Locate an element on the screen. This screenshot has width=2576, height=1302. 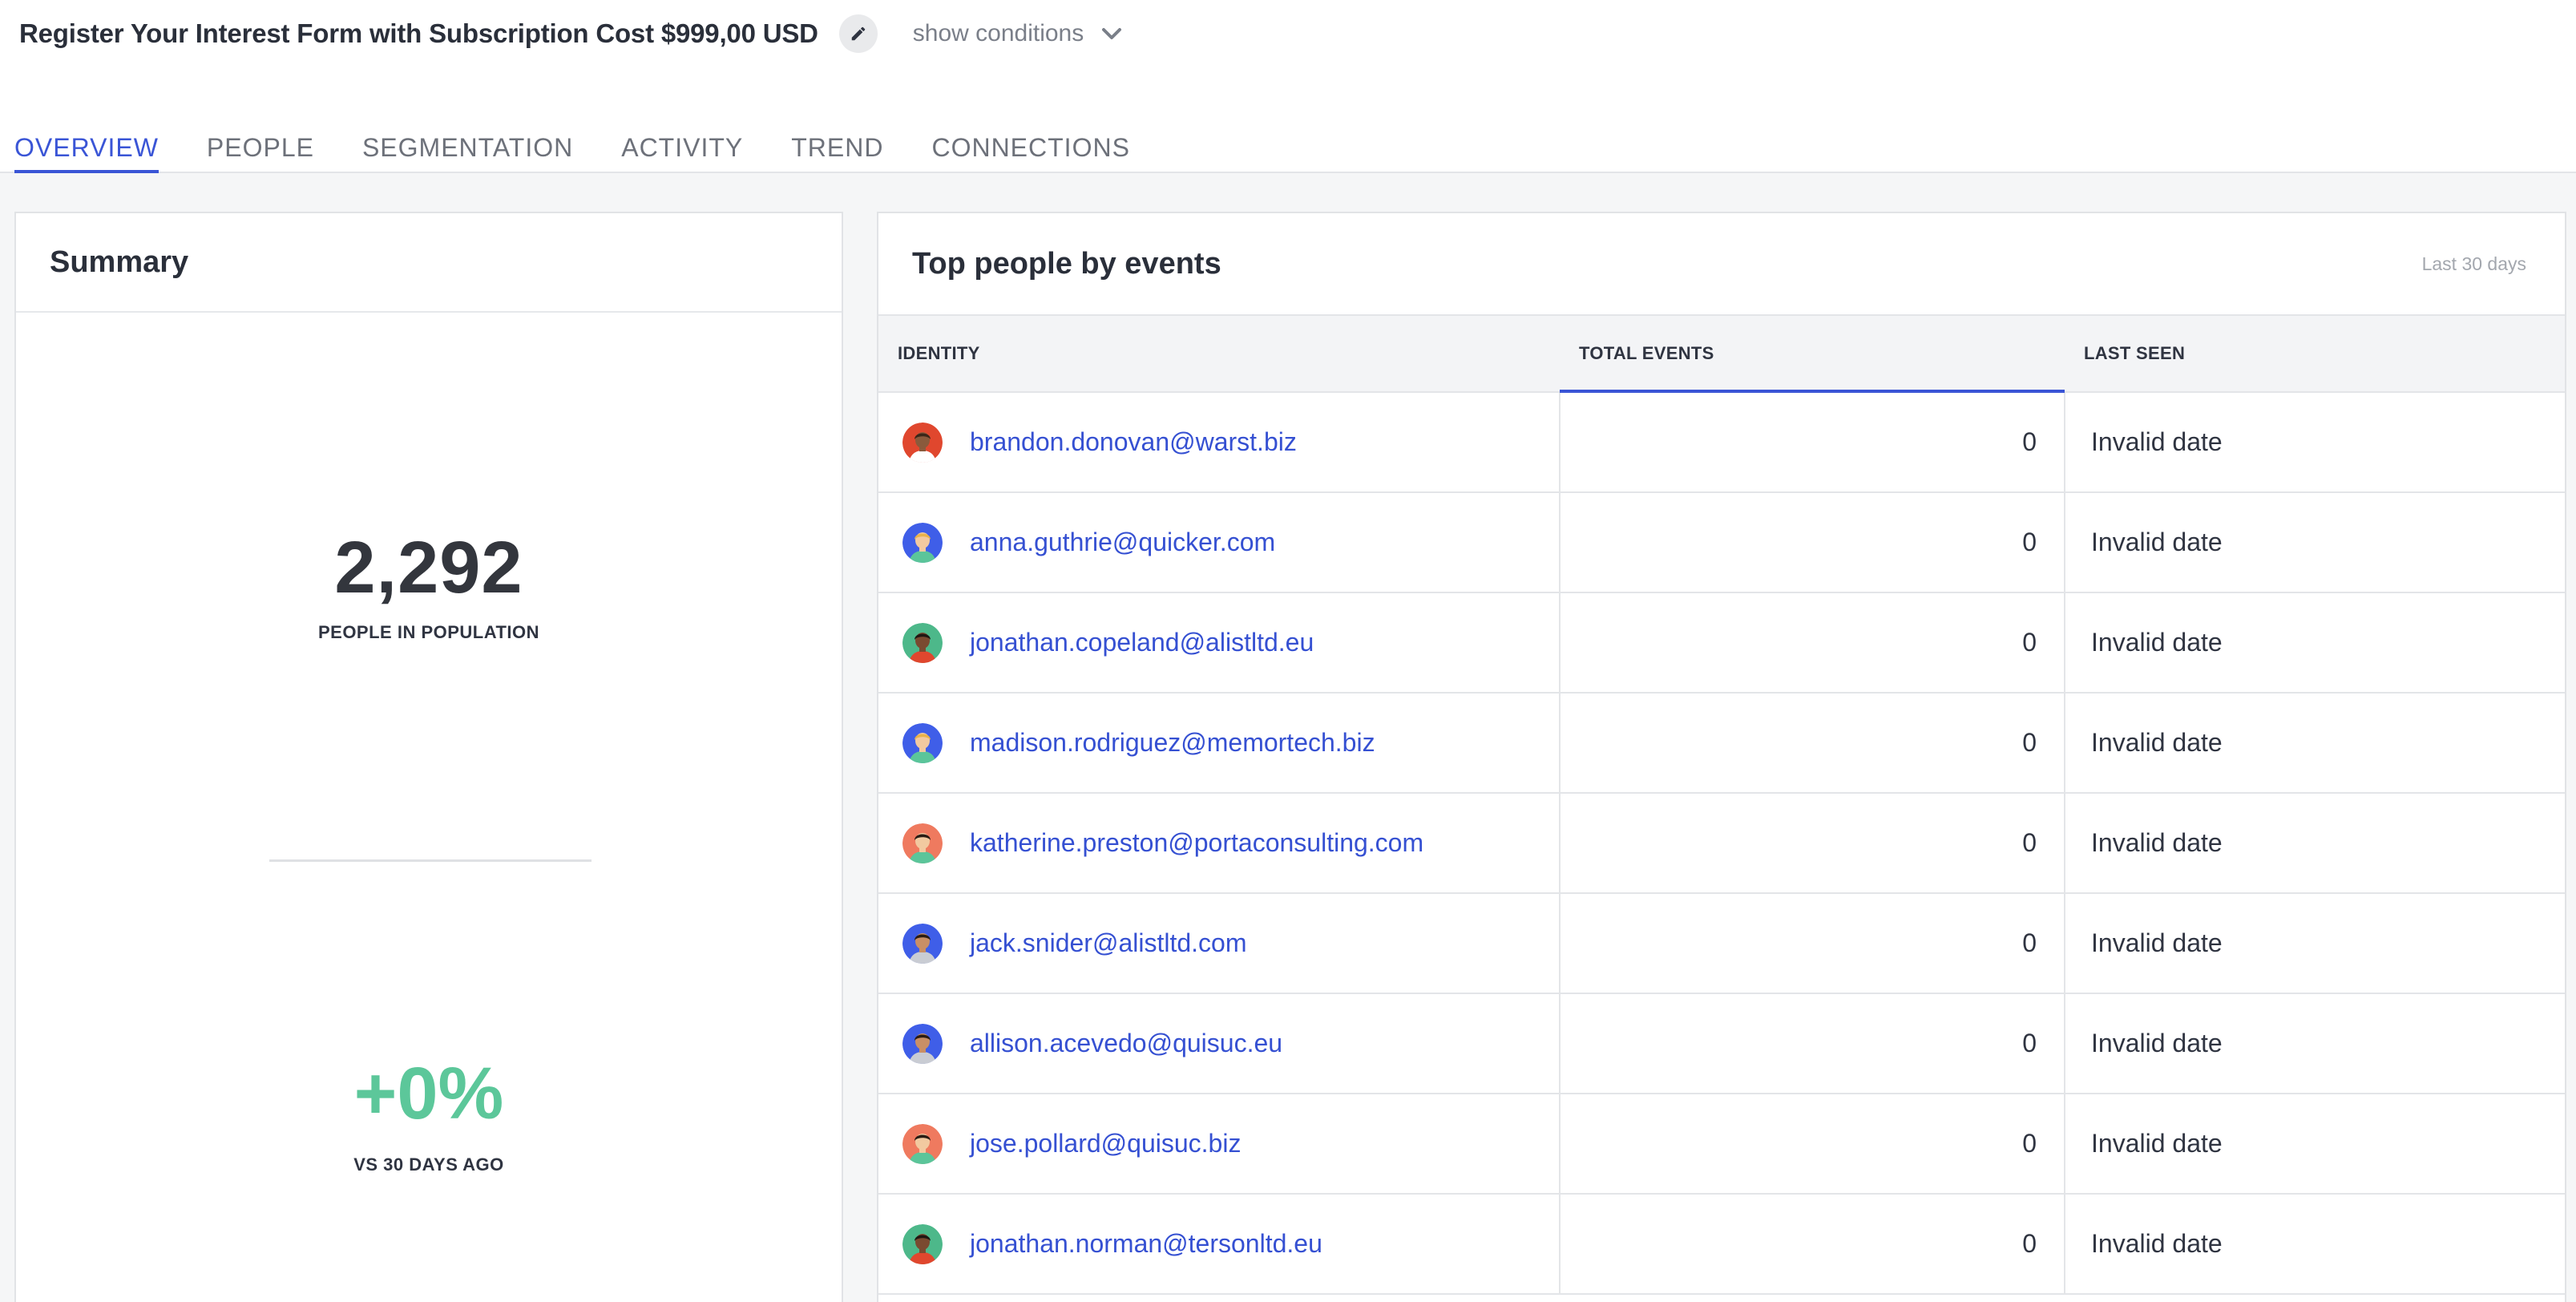
chevron-down-icon is located at coordinates (1112, 33).